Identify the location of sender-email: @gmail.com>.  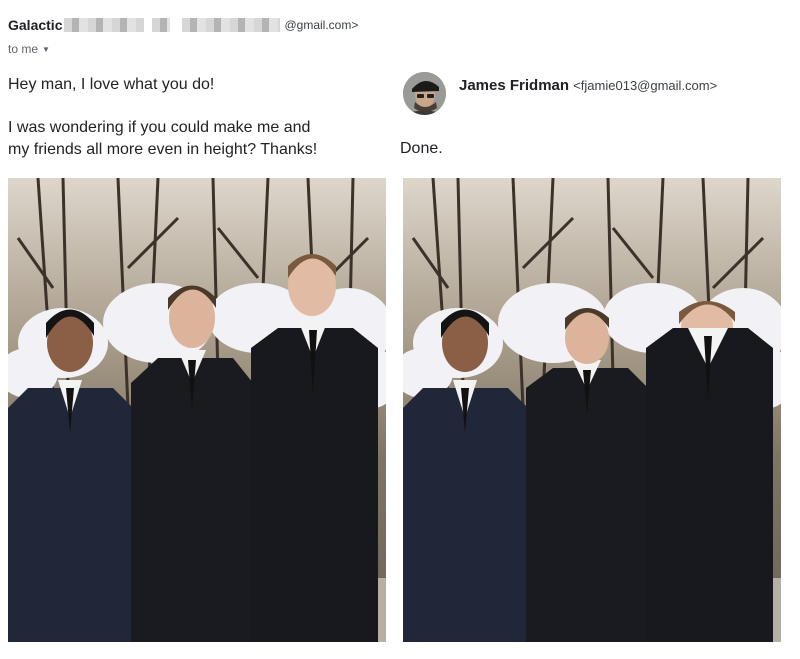
(321, 25).